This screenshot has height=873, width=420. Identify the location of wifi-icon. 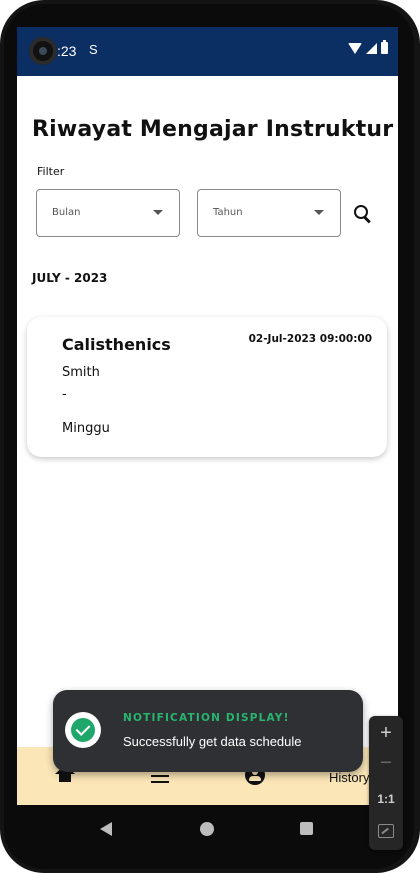
(355, 48).